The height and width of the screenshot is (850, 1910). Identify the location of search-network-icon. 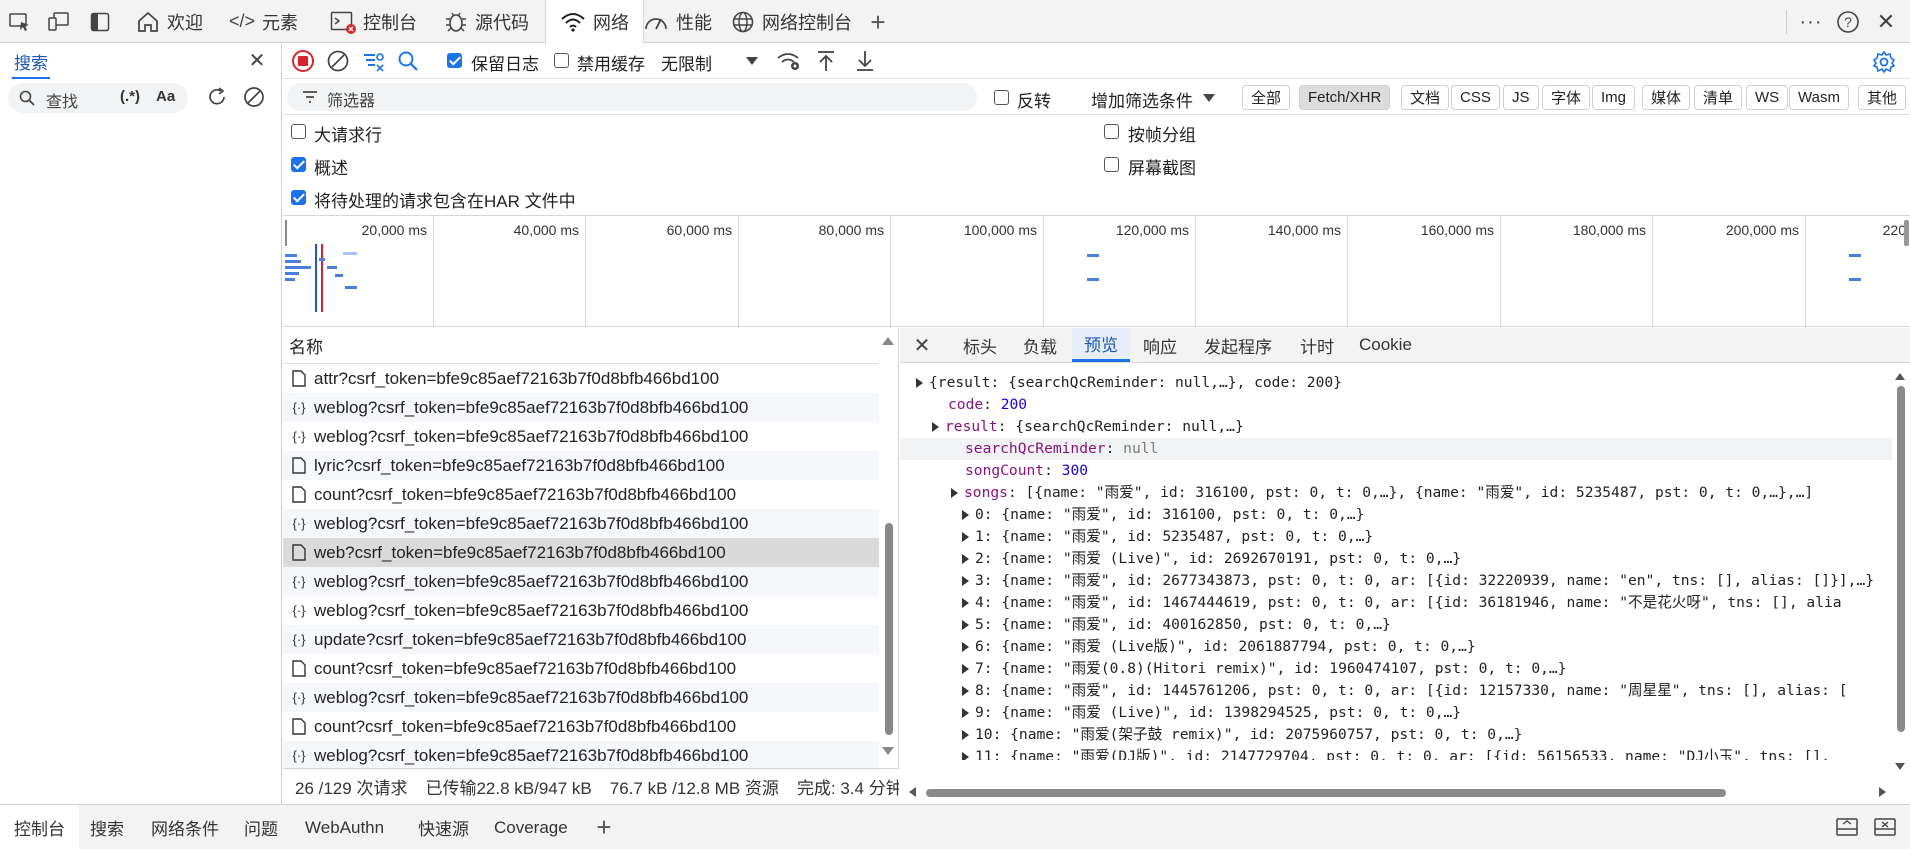
(408, 61).